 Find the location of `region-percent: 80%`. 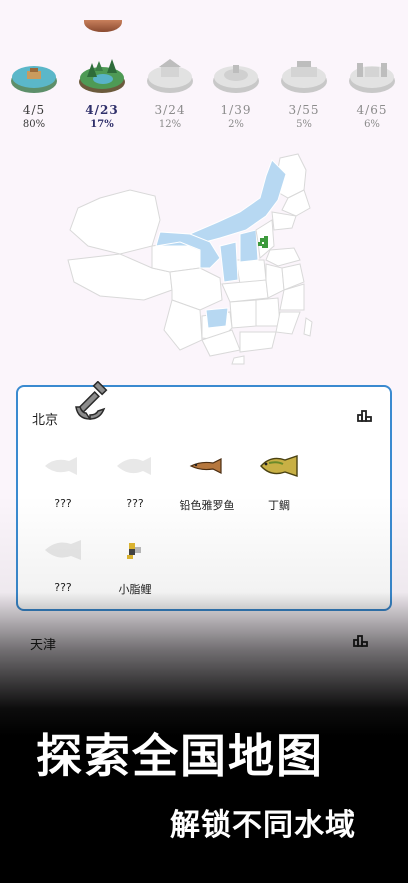

region-percent: 80% is located at coordinates (34, 124).